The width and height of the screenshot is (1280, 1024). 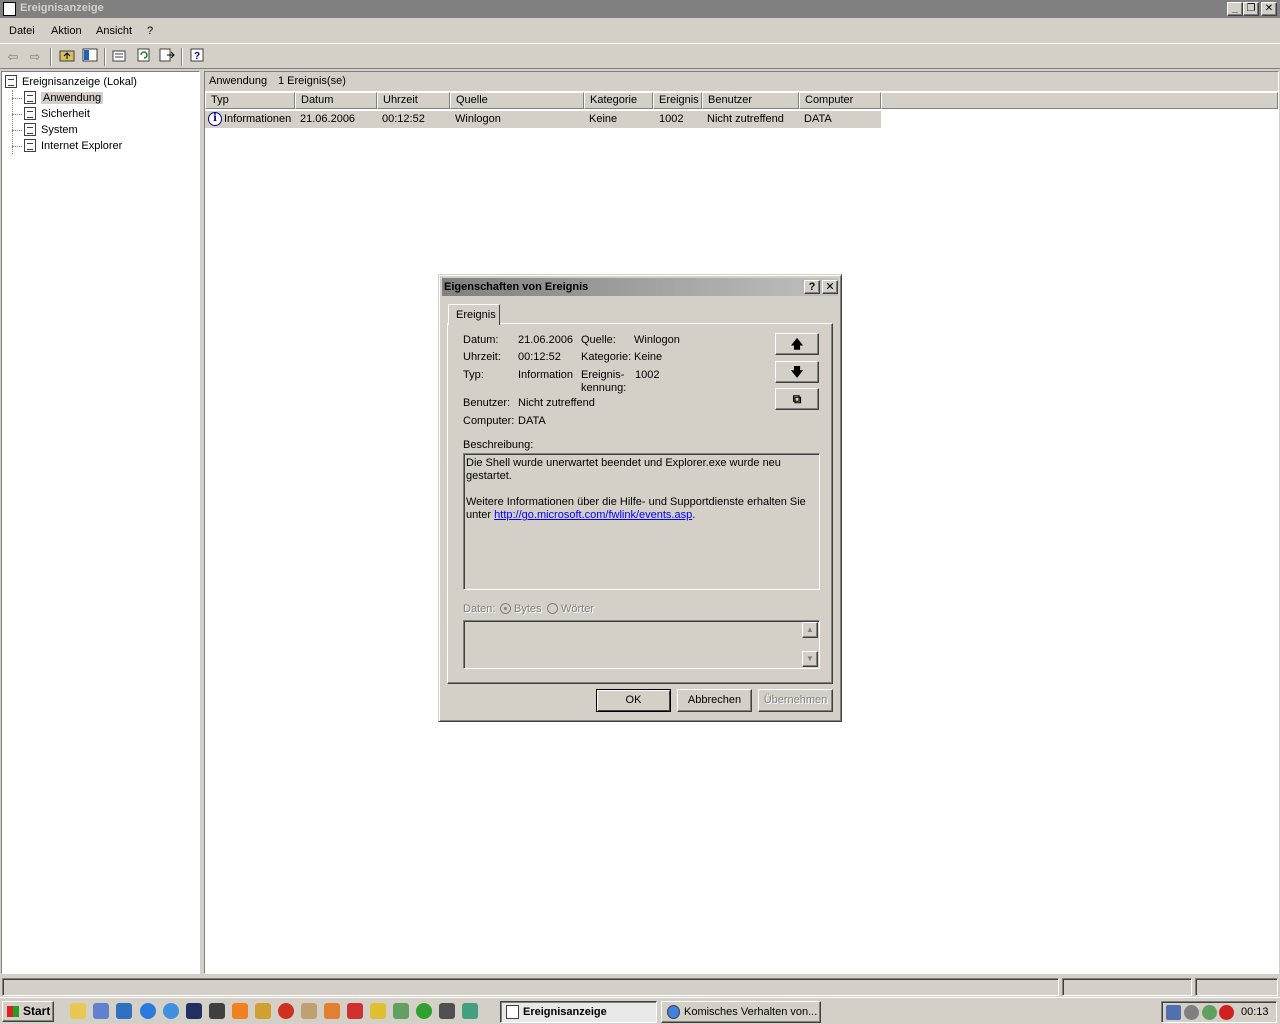 I want to click on menu-bar: Datei Aktion Ansicht ?, so click(x=640, y=31).